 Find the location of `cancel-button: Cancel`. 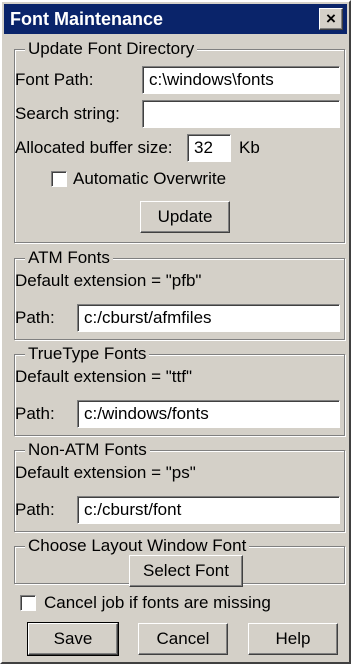

cancel-button: Cancel is located at coordinates (183, 639).